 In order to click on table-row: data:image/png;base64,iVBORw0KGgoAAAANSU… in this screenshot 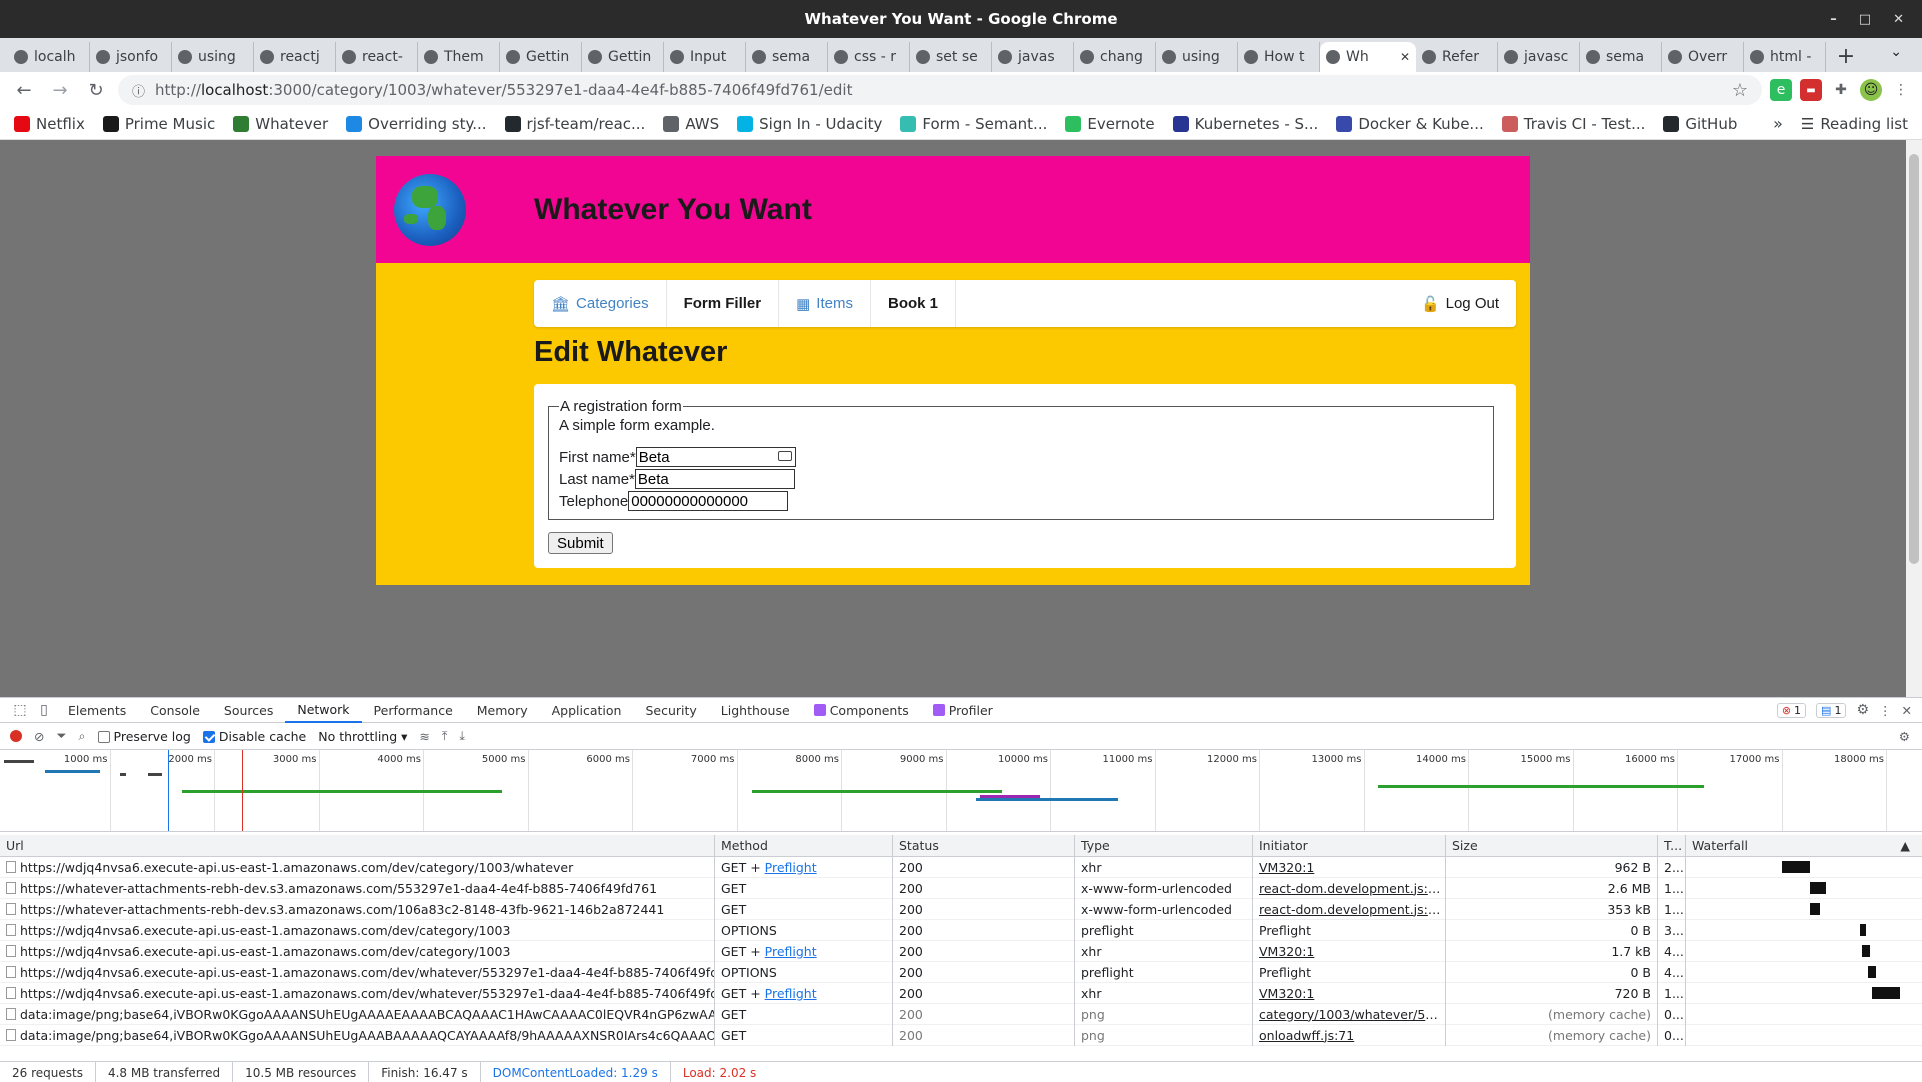, I will do `click(961, 1035)`.